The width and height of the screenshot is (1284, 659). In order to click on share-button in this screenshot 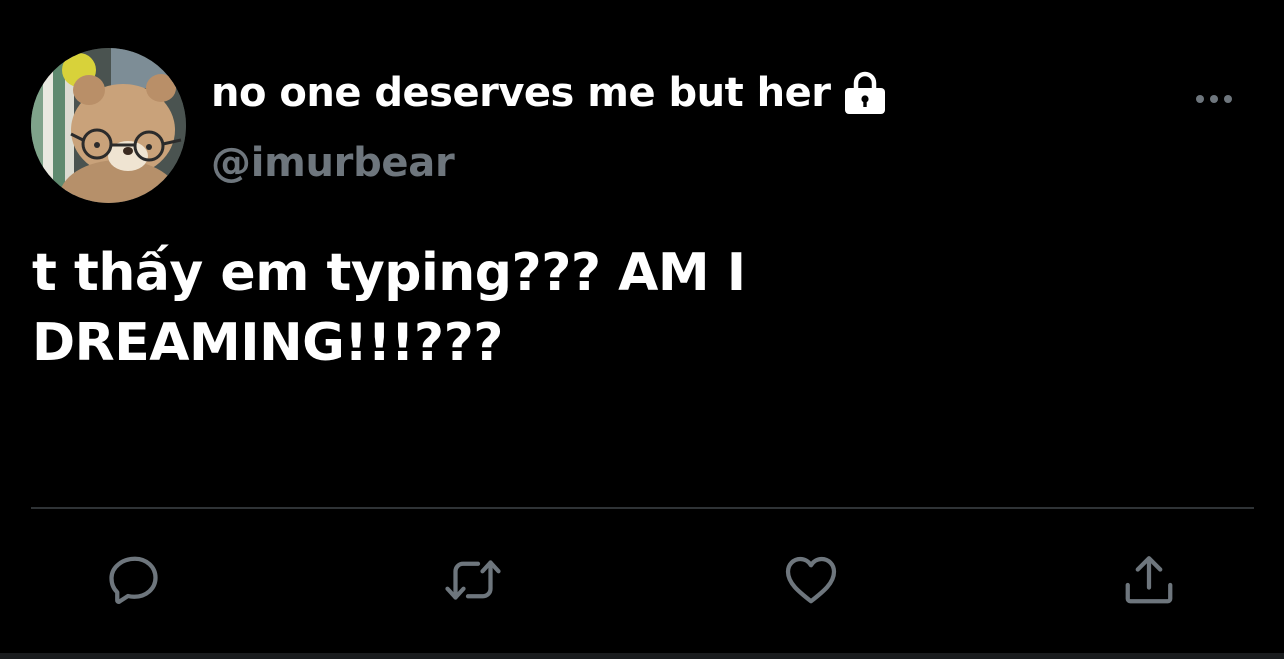, I will do `click(1149, 580)`.